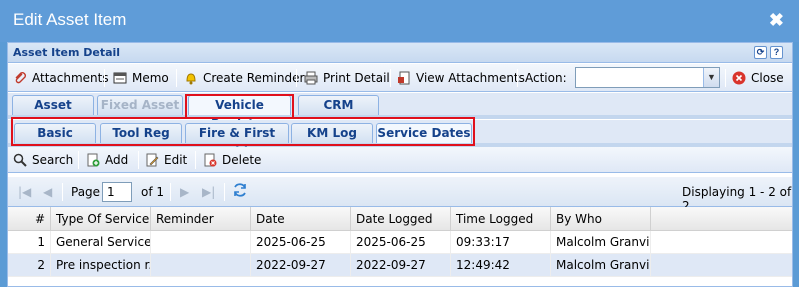  I want to click on column-header: Type Of Service, so click(101, 218).